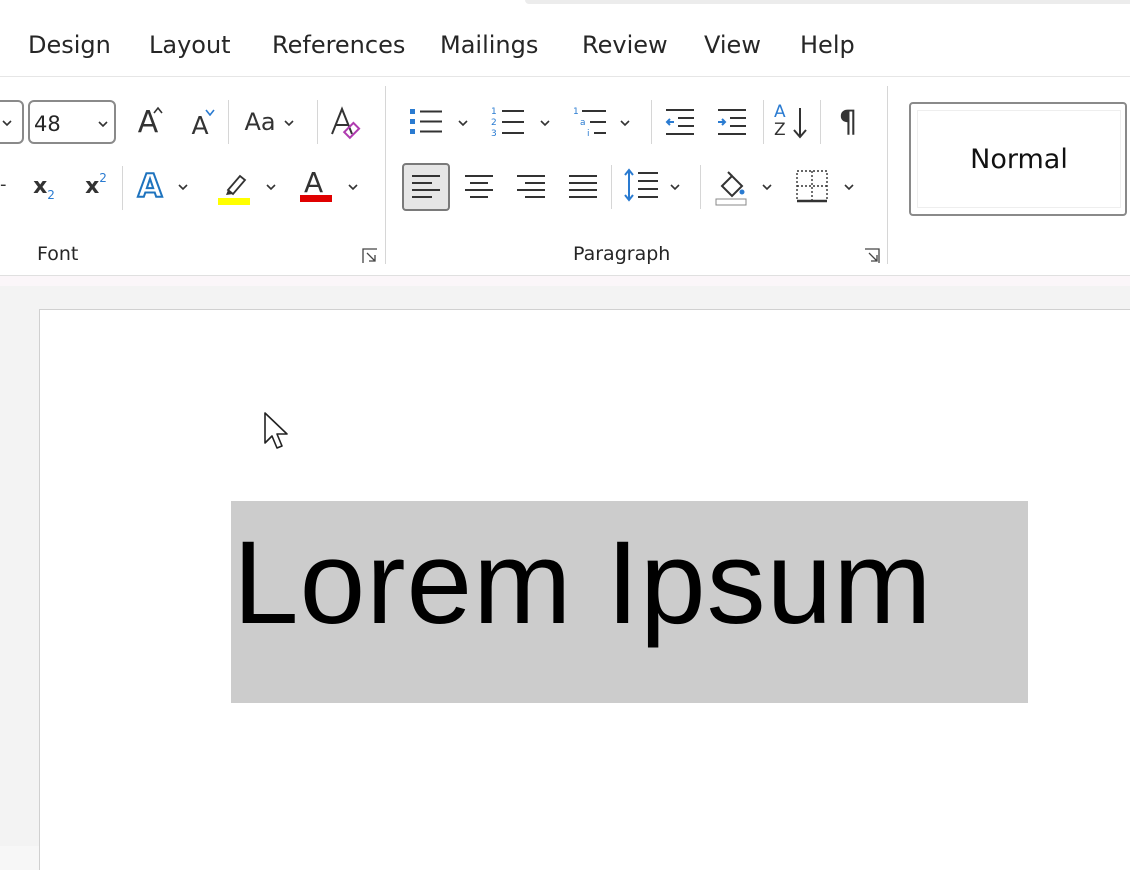  I want to click on font-size-value: 48, so click(47, 124).